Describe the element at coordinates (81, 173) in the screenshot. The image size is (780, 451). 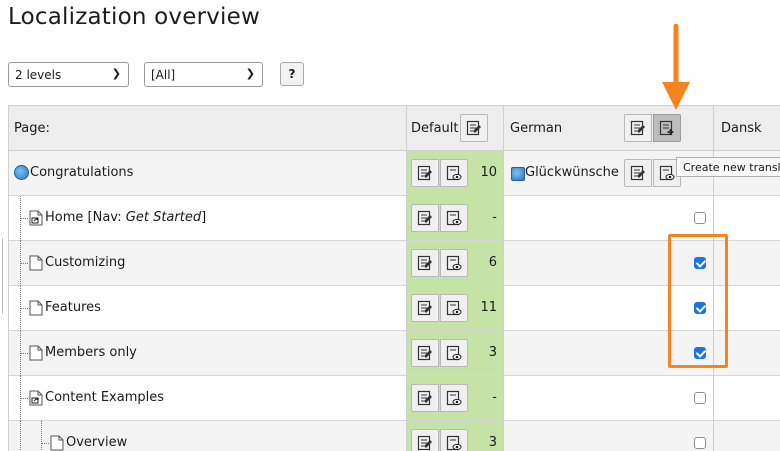
I see `page-title-cell: Congratulations` at that location.